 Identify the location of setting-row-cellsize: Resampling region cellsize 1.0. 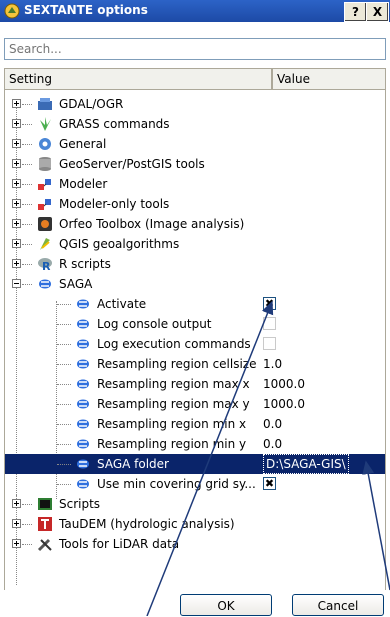
(195, 364).